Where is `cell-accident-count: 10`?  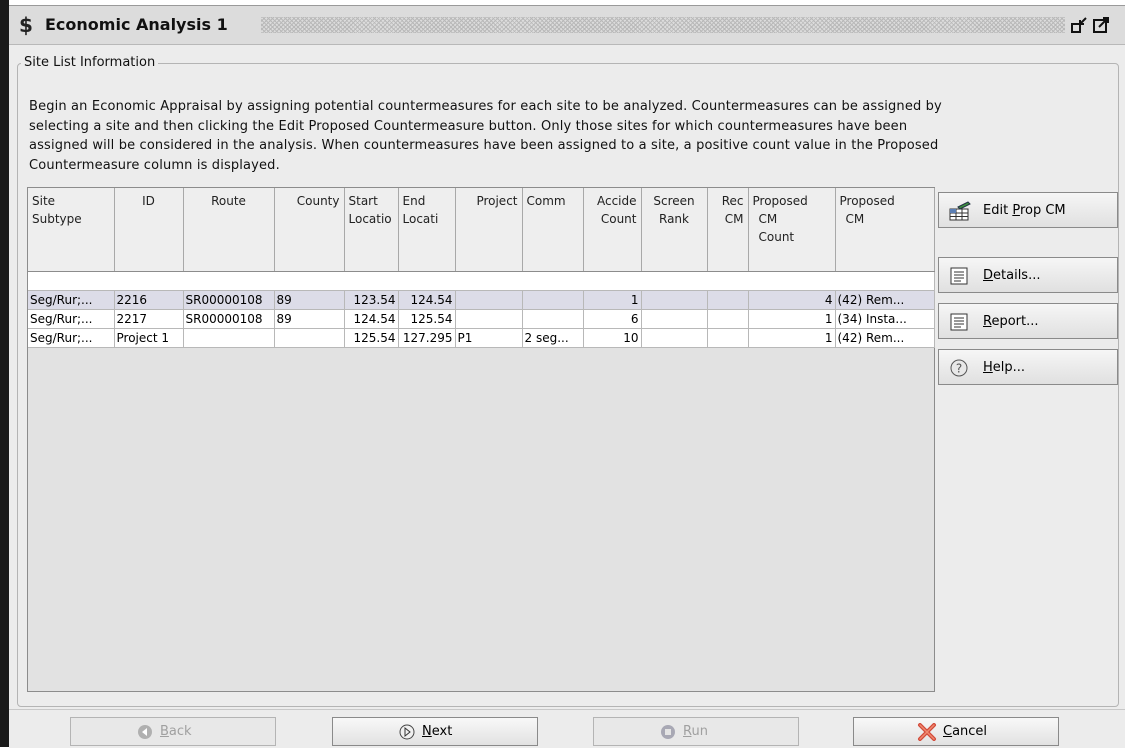
cell-accident-count: 10 is located at coordinates (612, 338).